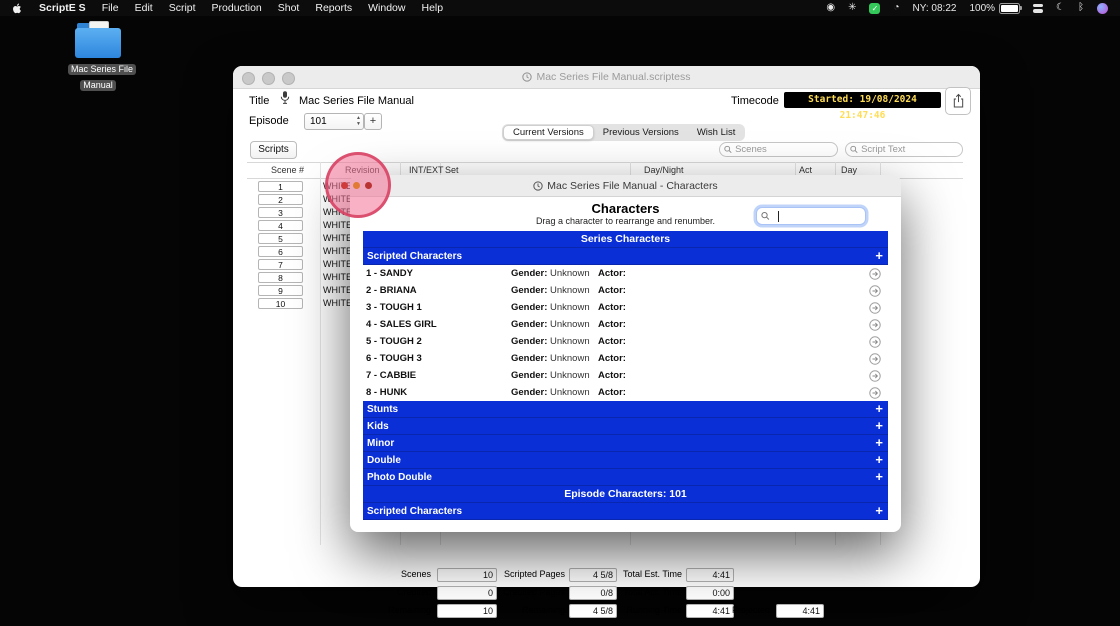 This screenshot has height=626, width=1120. What do you see at coordinates (967, 8) in the screenshot?
I see `menu-status-area: ◉ ✳ ✓ ◔ NY: 08:22 100% ☾ ᛒ` at bounding box center [967, 8].